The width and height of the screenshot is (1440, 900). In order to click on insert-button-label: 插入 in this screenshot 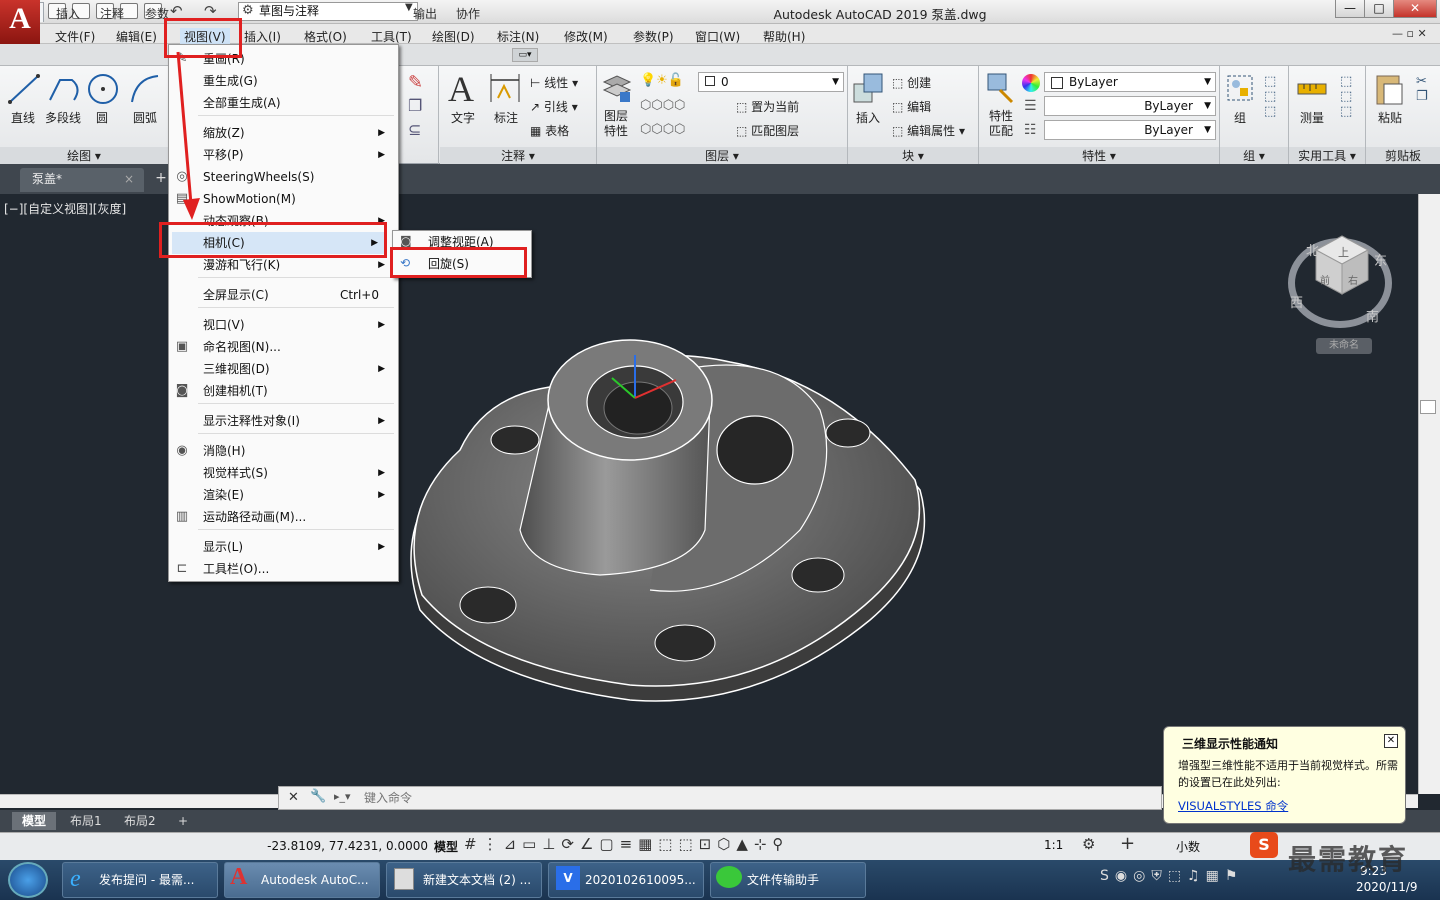, I will do `click(868, 117)`.